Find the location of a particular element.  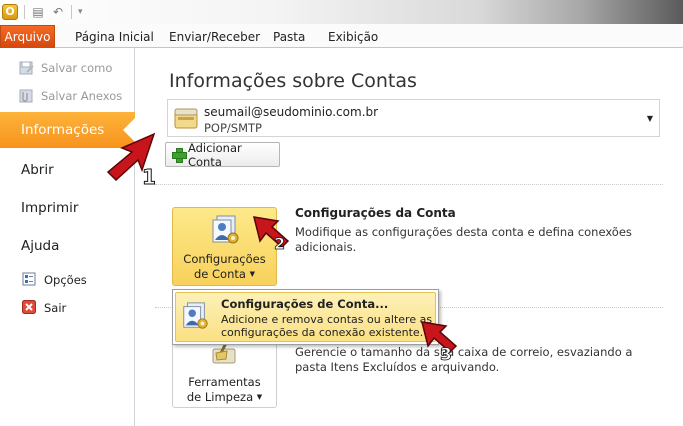

nav-options: Opções is located at coordinates (54, 280).